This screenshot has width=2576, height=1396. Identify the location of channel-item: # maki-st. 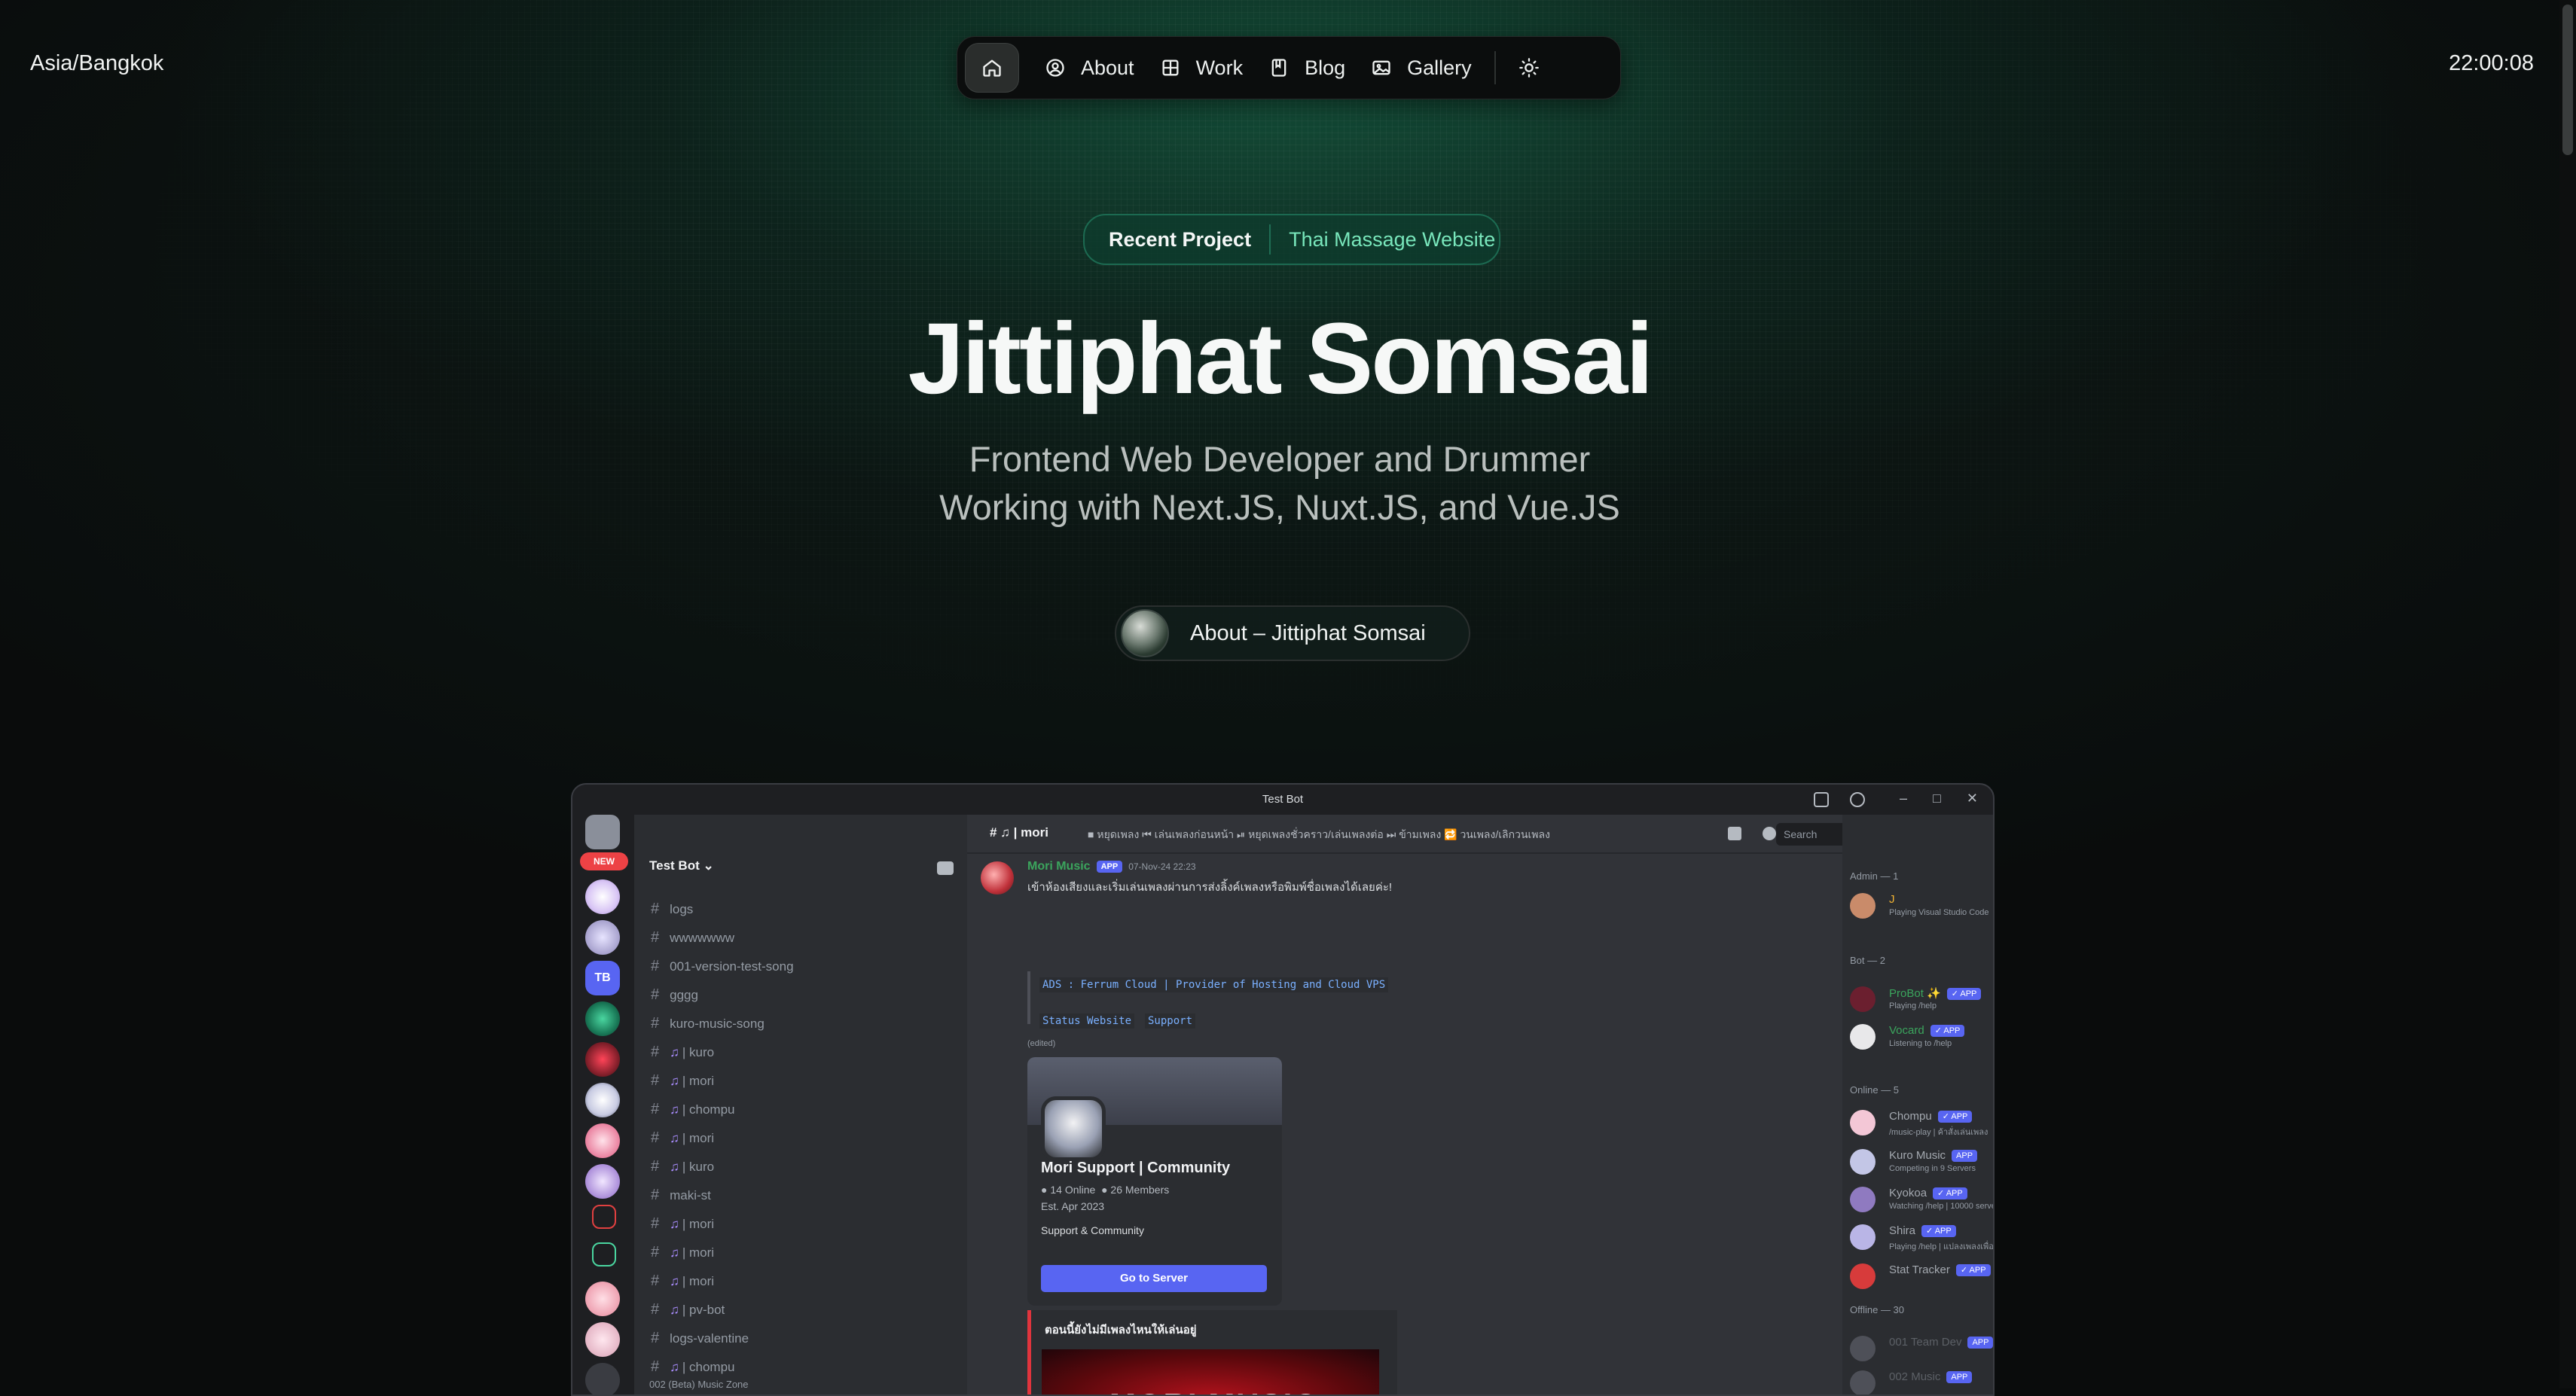
(681, 1195).